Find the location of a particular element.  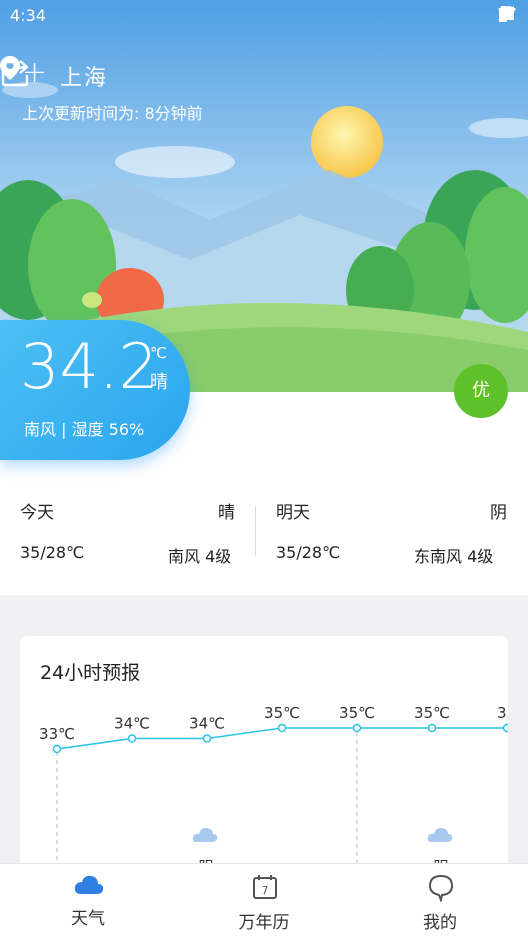

calendar-icon: 7 is located at coordinates (265, 887).